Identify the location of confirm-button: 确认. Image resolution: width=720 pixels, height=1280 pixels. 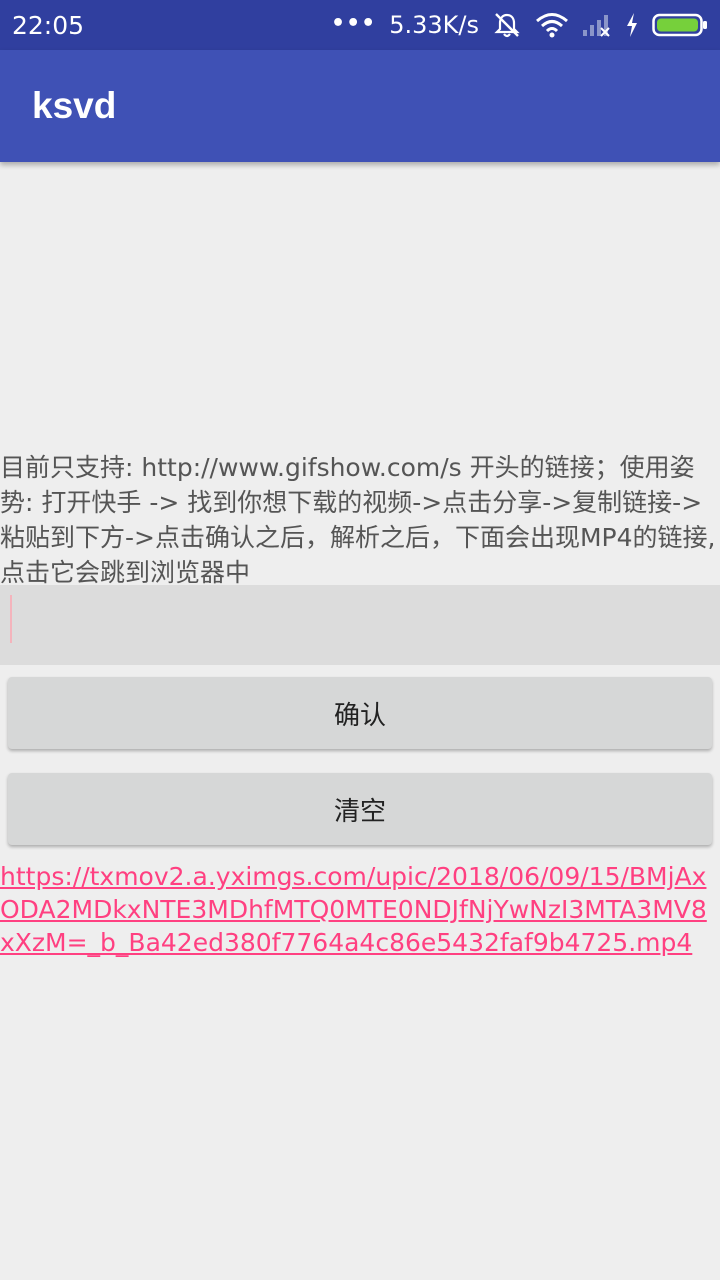
(360, 713).